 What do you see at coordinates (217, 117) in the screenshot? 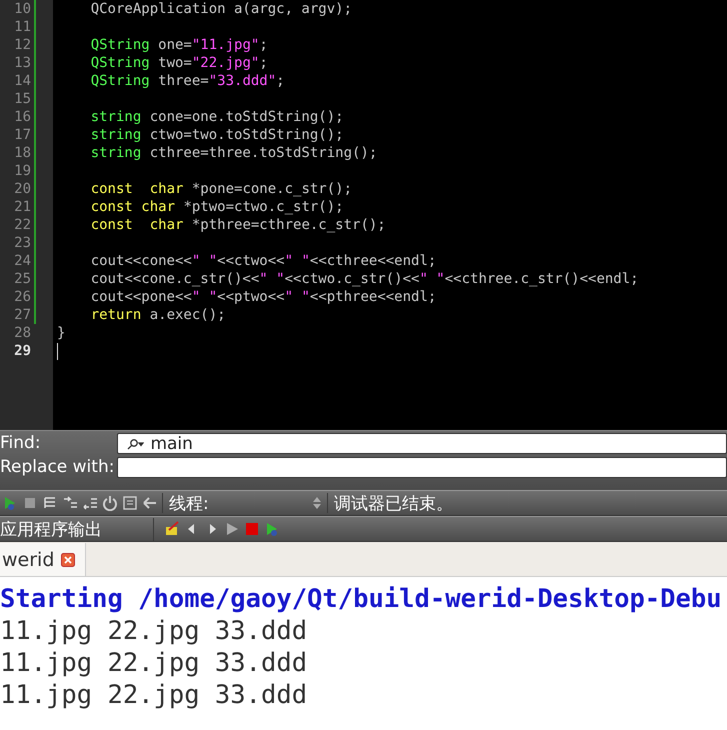
I see `code-line: string cone=one.toStdString();` at bounding box center [217, 117].